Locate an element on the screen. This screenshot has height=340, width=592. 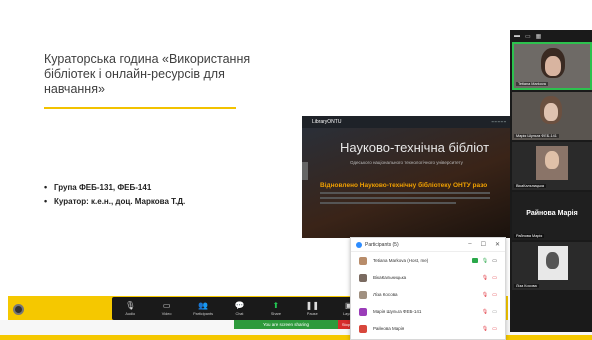
pause-button: ❚❚ Pause is located at coordinates (312, 308).